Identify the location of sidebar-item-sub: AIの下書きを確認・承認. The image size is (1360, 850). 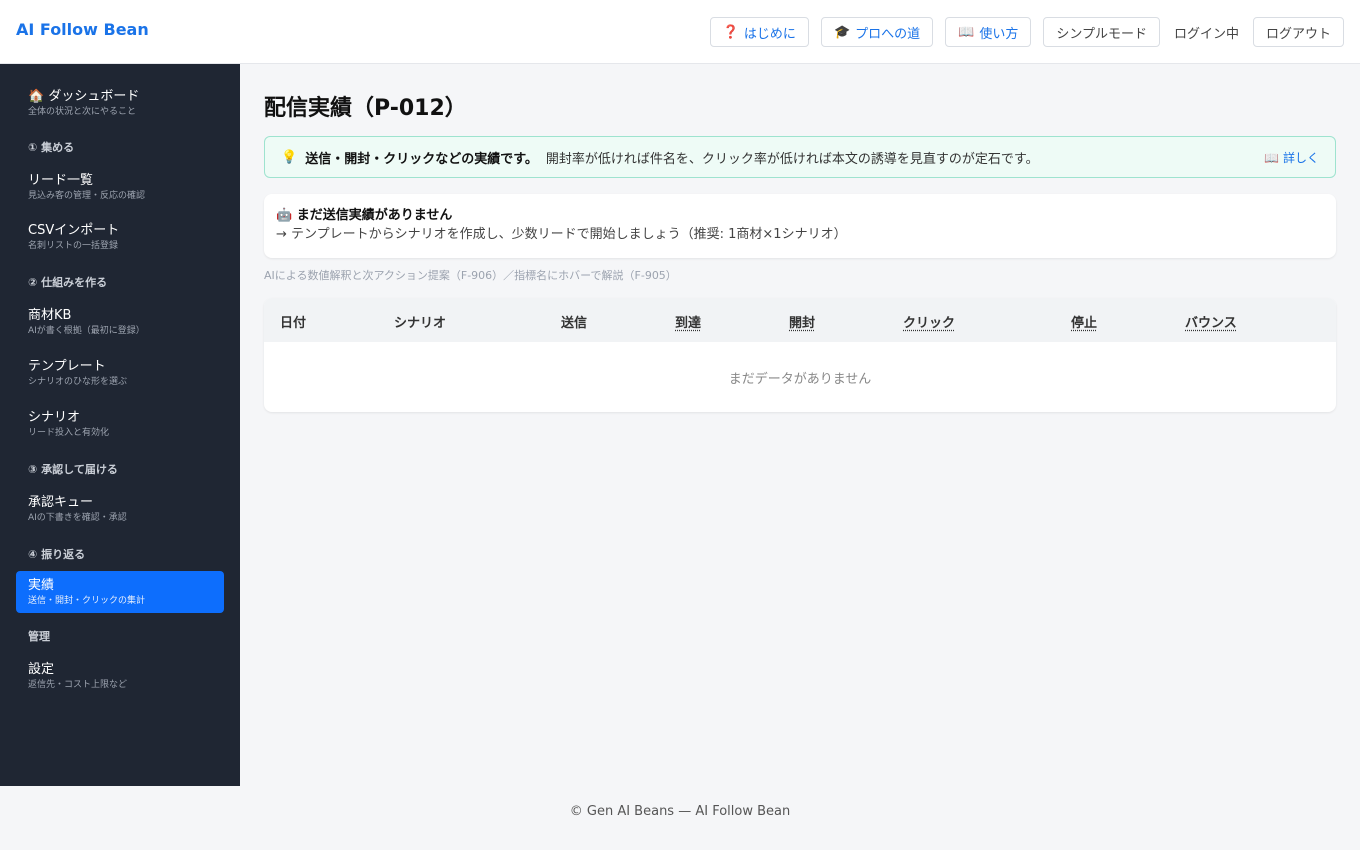
(77, 518).